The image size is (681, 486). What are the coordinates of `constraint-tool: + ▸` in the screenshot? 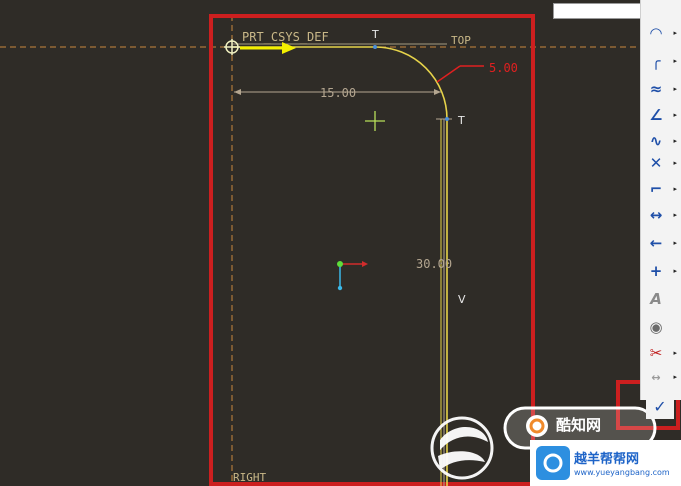 It's located at (662, 271).